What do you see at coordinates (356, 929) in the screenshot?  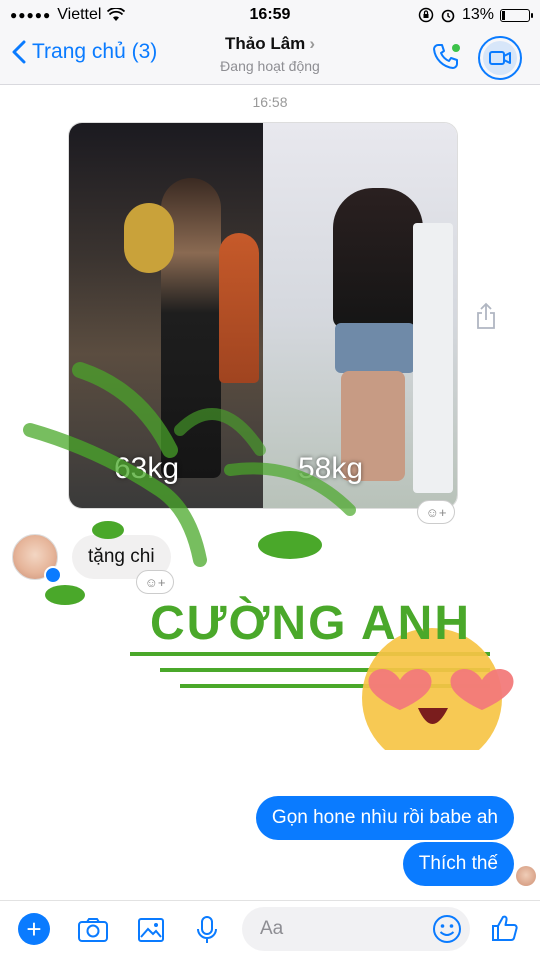 I see `message-input: Aa` at bounding box center [356, 929].